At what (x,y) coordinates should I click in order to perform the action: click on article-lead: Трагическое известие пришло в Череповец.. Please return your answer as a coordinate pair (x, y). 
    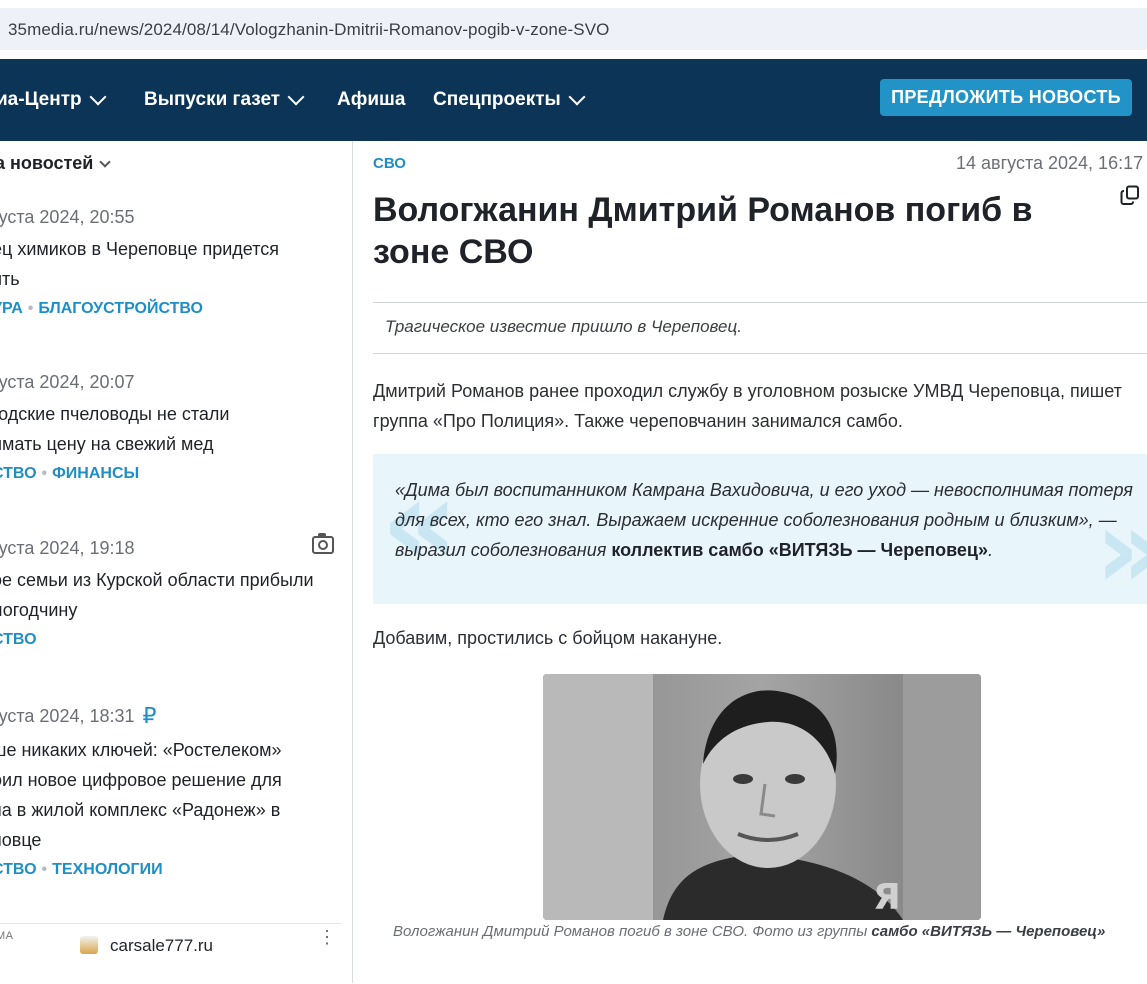
    Looking at the image, I should click on (563, 326).